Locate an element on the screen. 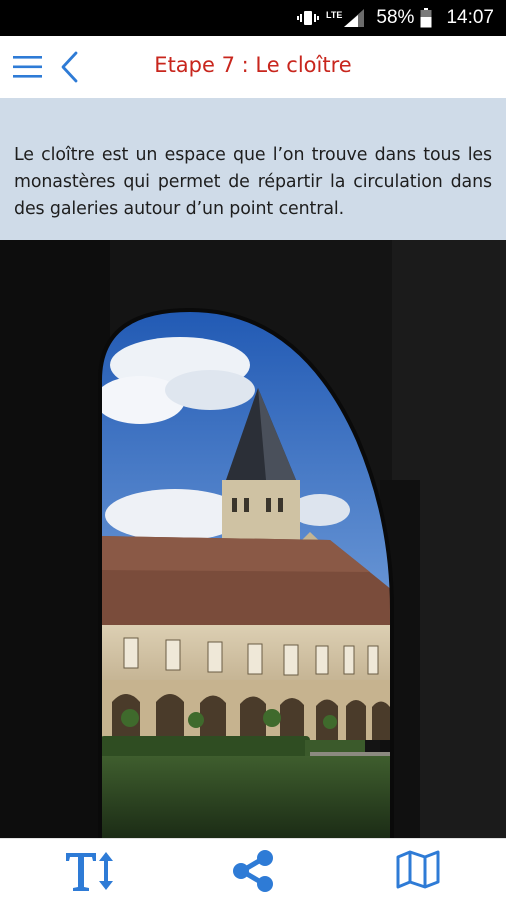 This screenshot has width=506, height=900. text-size-icon is located at coordinates (89, 871).